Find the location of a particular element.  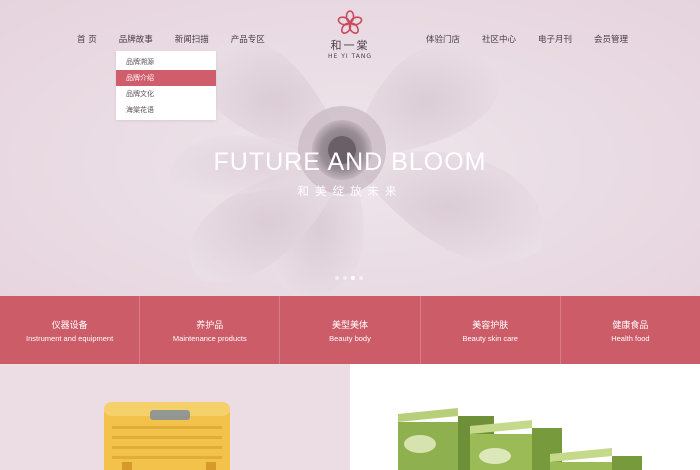

category-label-cn: 仪器设备 is located at coordinates (69, 325).